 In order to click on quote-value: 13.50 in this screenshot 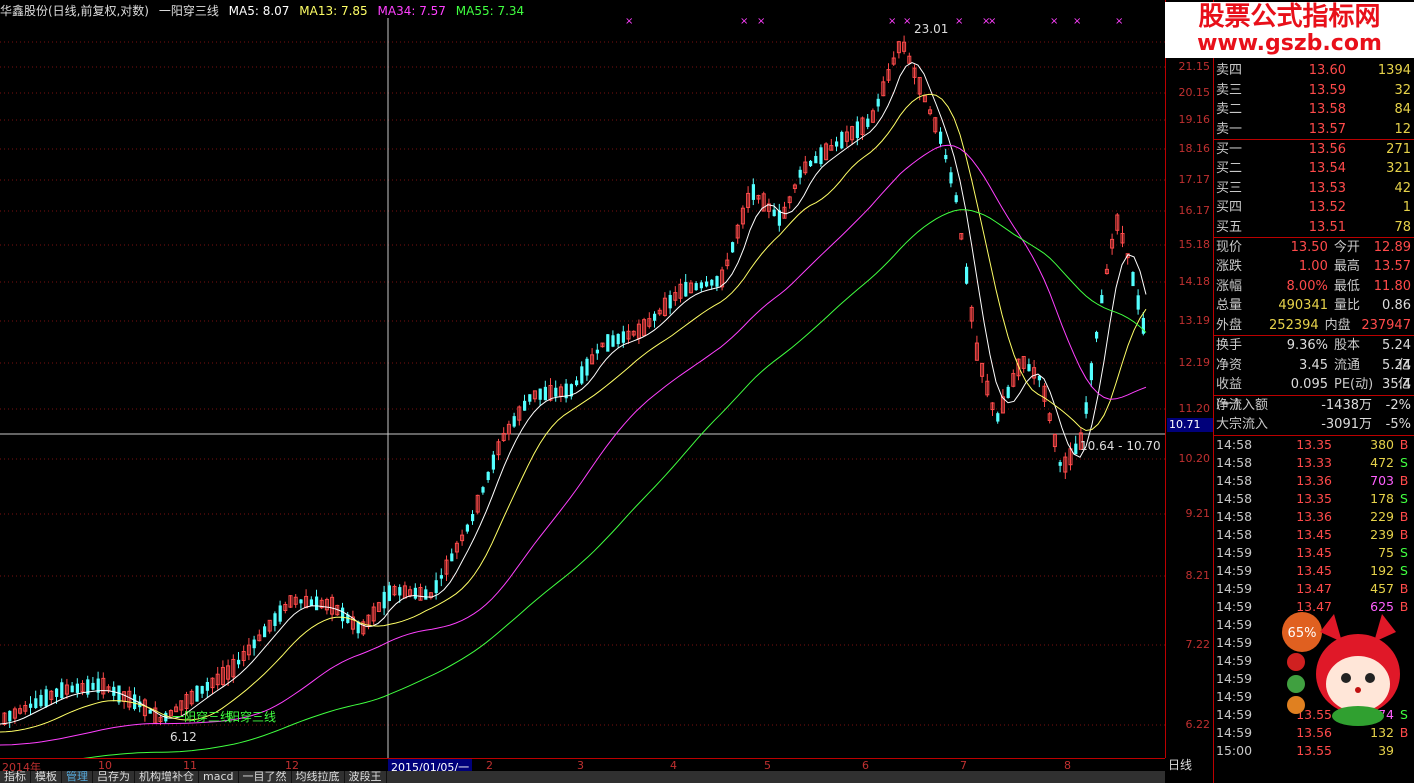, I will do `click(1309, 247)`.